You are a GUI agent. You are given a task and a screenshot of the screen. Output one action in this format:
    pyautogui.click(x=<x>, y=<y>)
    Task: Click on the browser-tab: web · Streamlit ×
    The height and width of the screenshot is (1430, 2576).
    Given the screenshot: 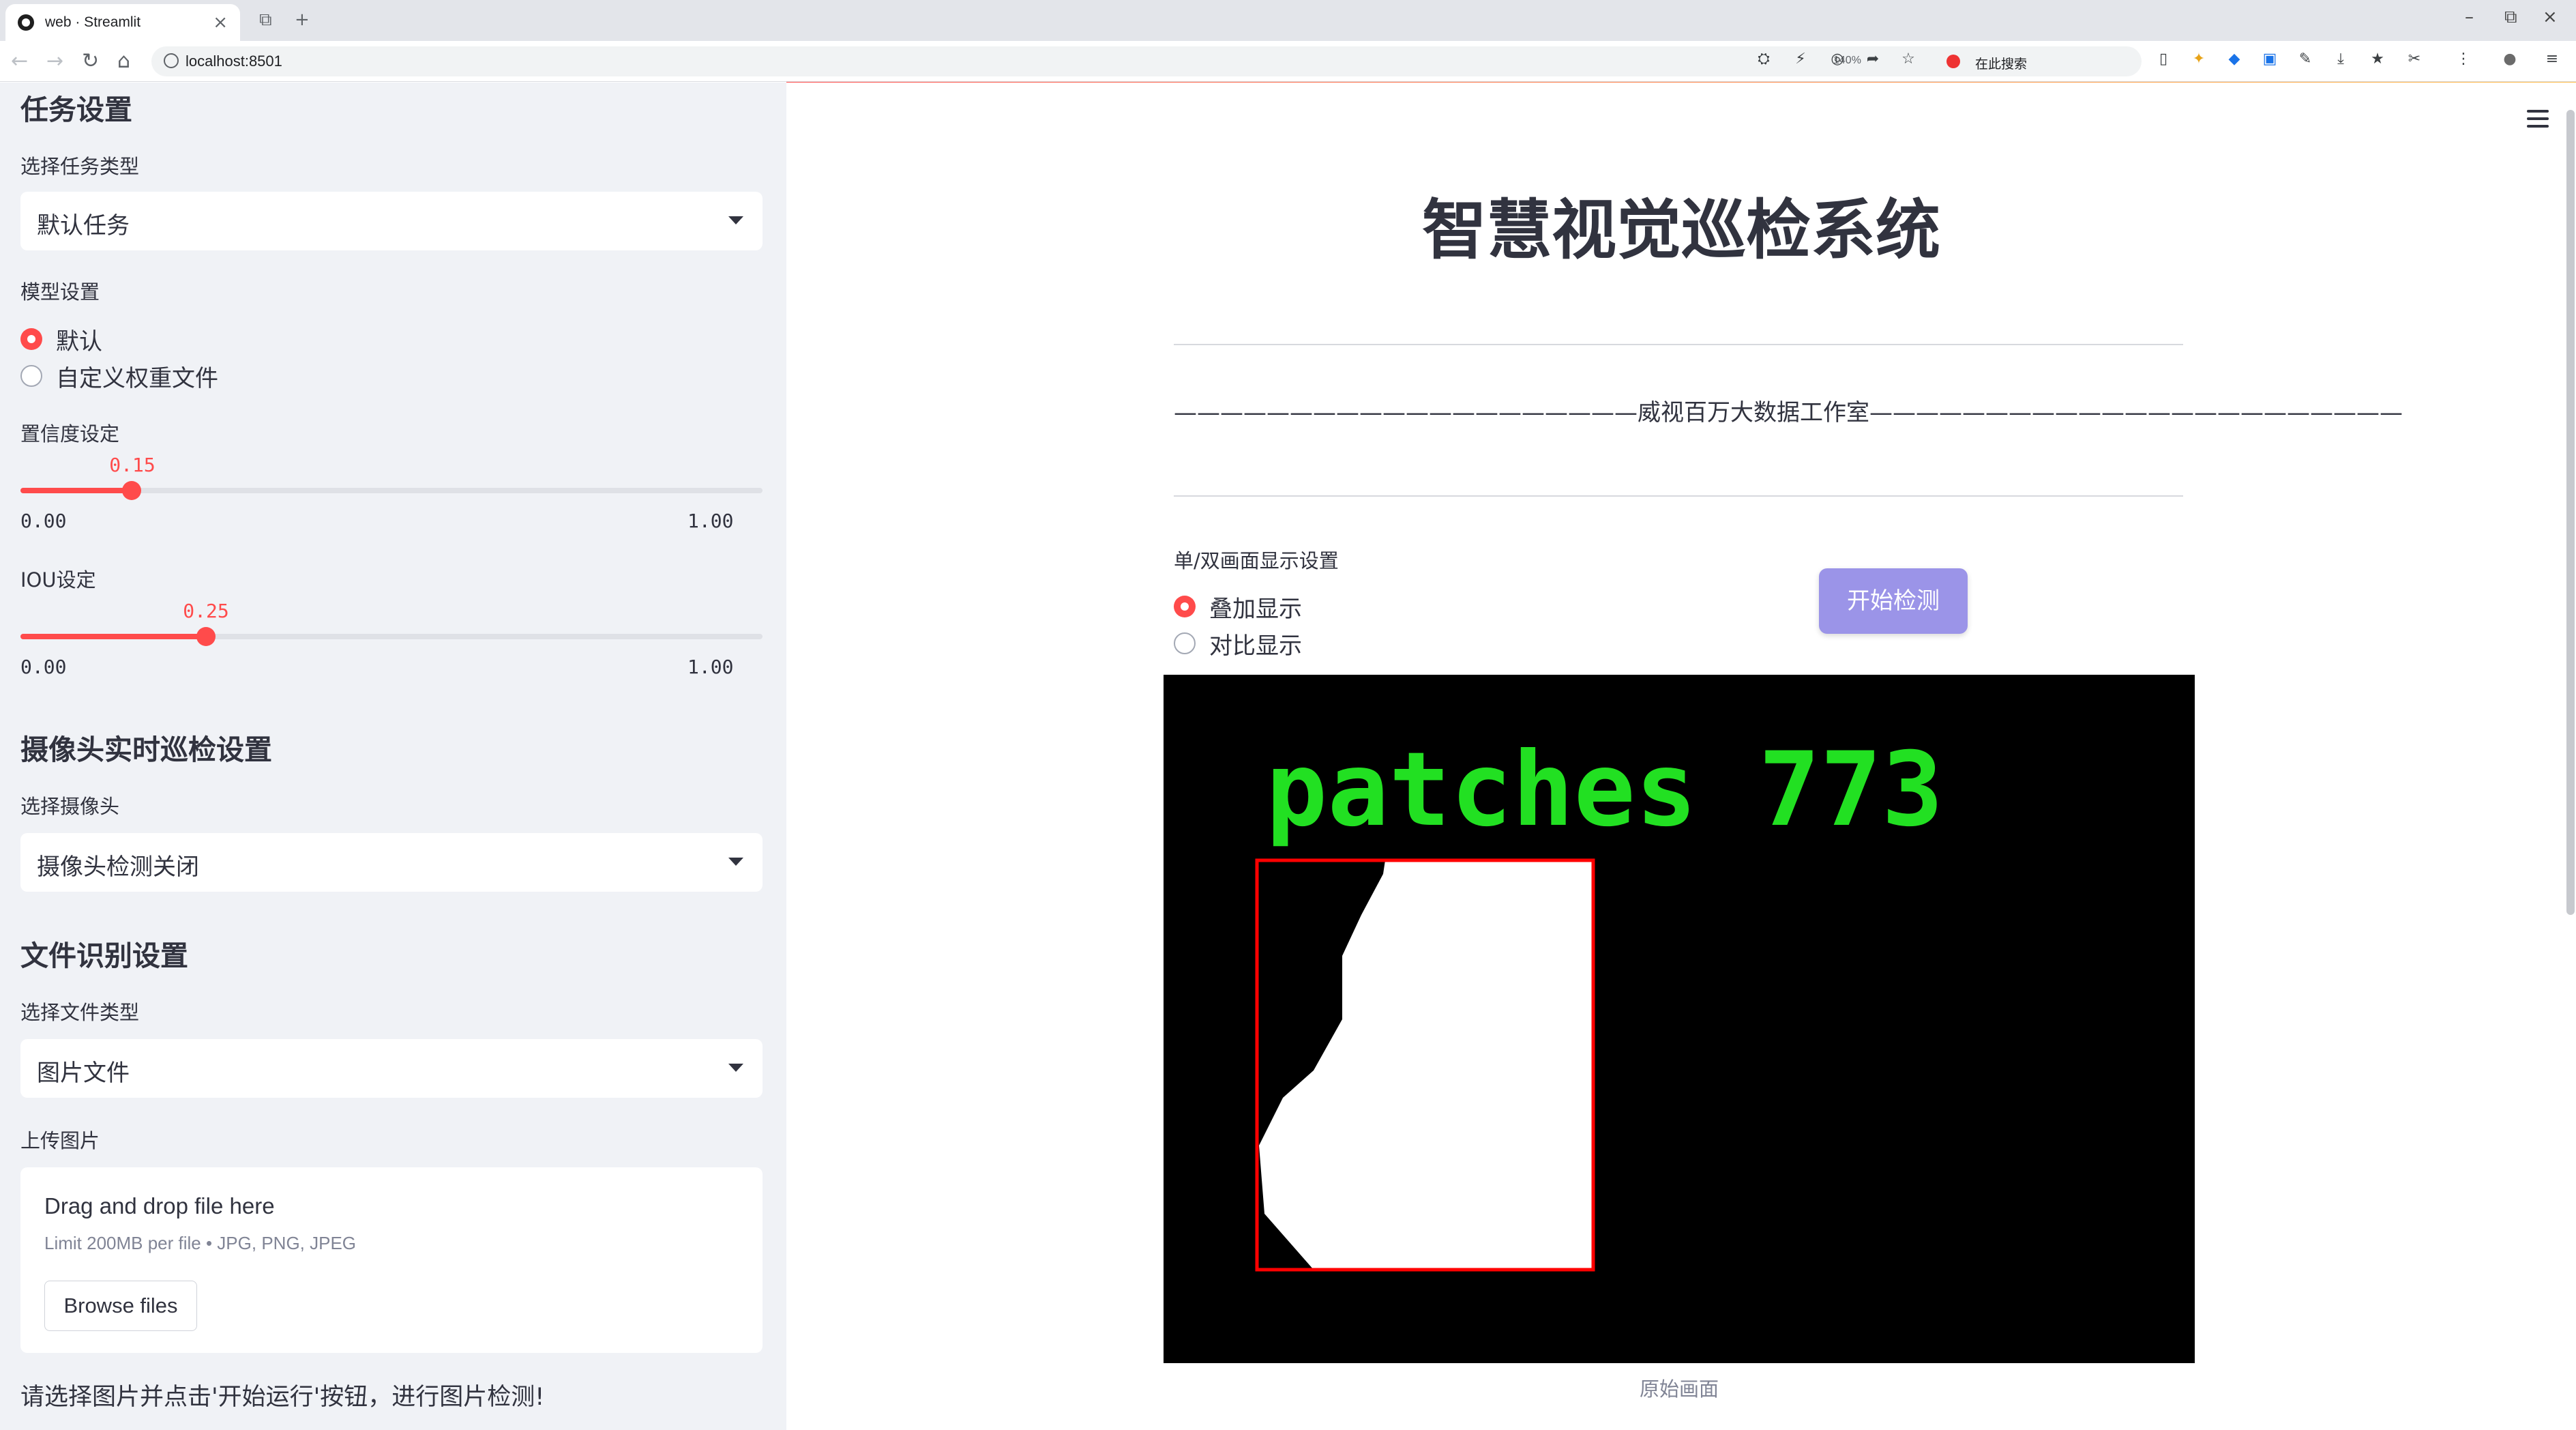 What is the action you would take?
    pyautogui.click(x=122, y=23)
    